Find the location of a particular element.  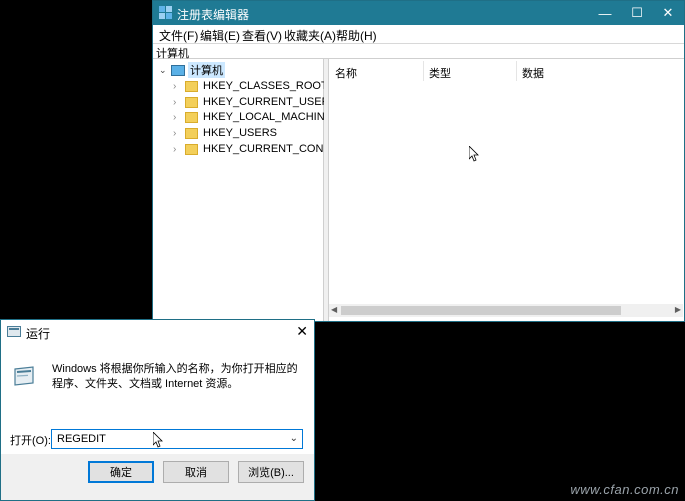

menu-file: 文件(F) is located at coordinates (178, 35).